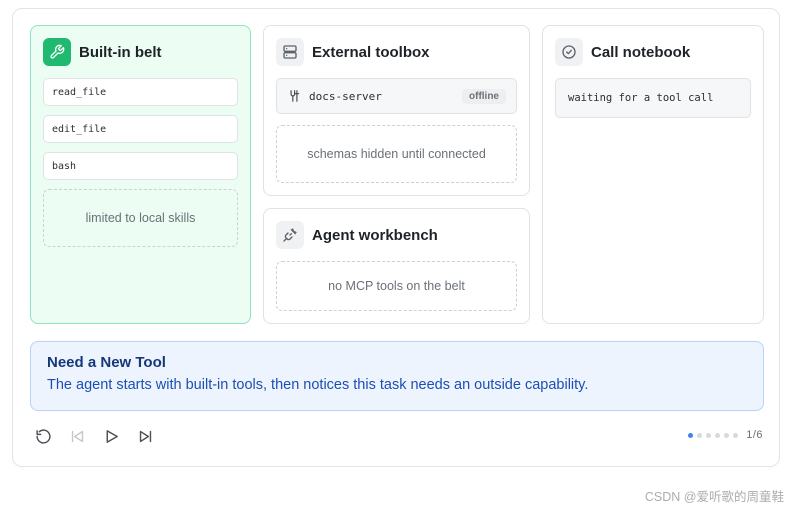 Image resolution: width=790 pixels, height=509 pixels. What do you see at coordinates (140, 129) in the screenshot?
I see `tool-chip-edit-file: edit_file` at bounding box center [140, 129].